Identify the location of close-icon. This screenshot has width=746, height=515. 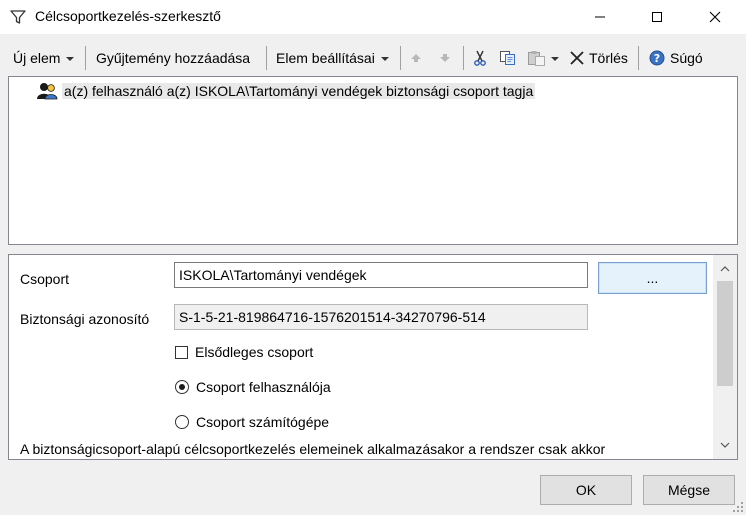
(715, 17).